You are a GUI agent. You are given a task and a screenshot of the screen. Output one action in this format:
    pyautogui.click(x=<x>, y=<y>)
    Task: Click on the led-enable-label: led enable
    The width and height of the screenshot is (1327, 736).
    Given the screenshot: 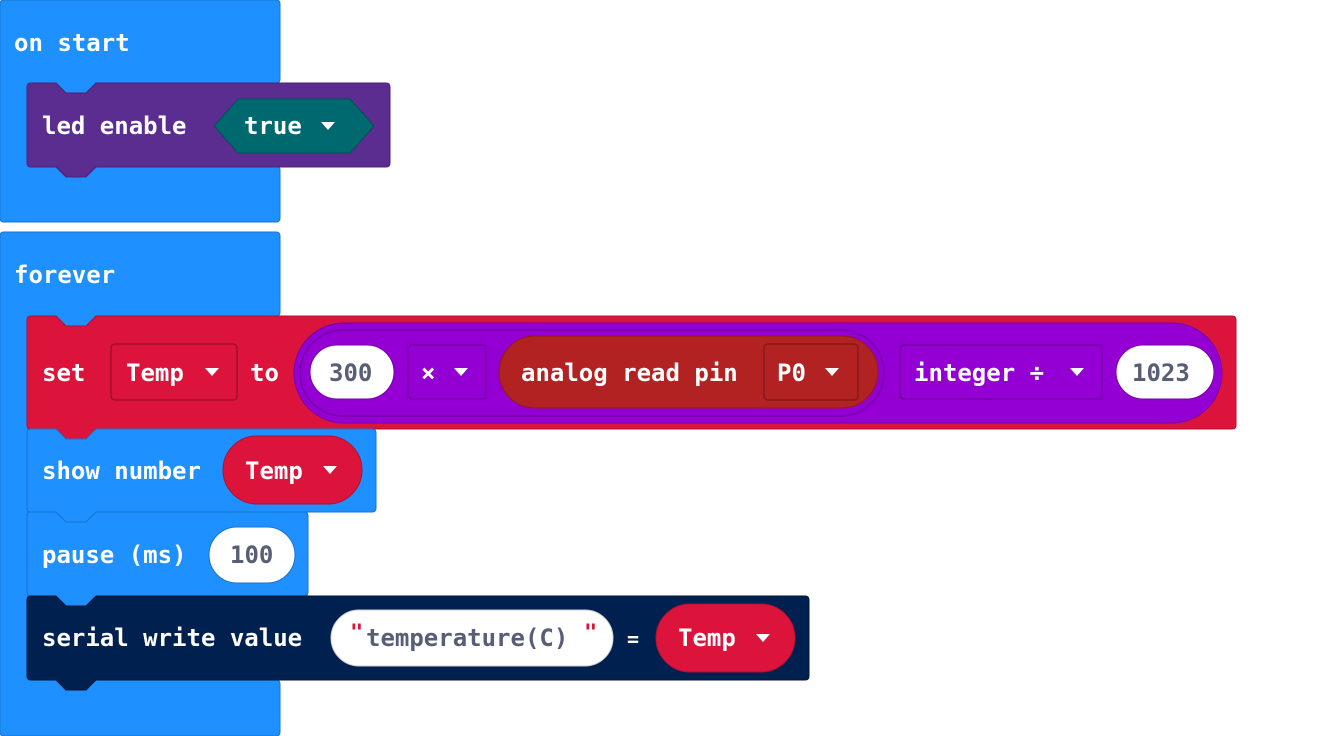 What is the action you would take?
    pyautogui.click(x=114, y=126)
    